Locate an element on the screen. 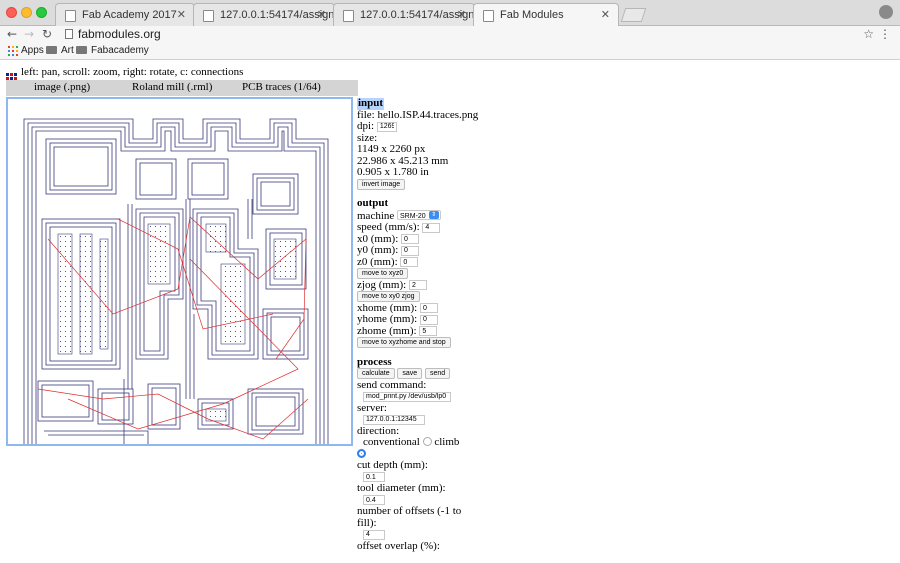 The width and height of the screenshot is (900, 563). bookmark-fabacademy: Fabacademy is located at coordinates (112, 51).